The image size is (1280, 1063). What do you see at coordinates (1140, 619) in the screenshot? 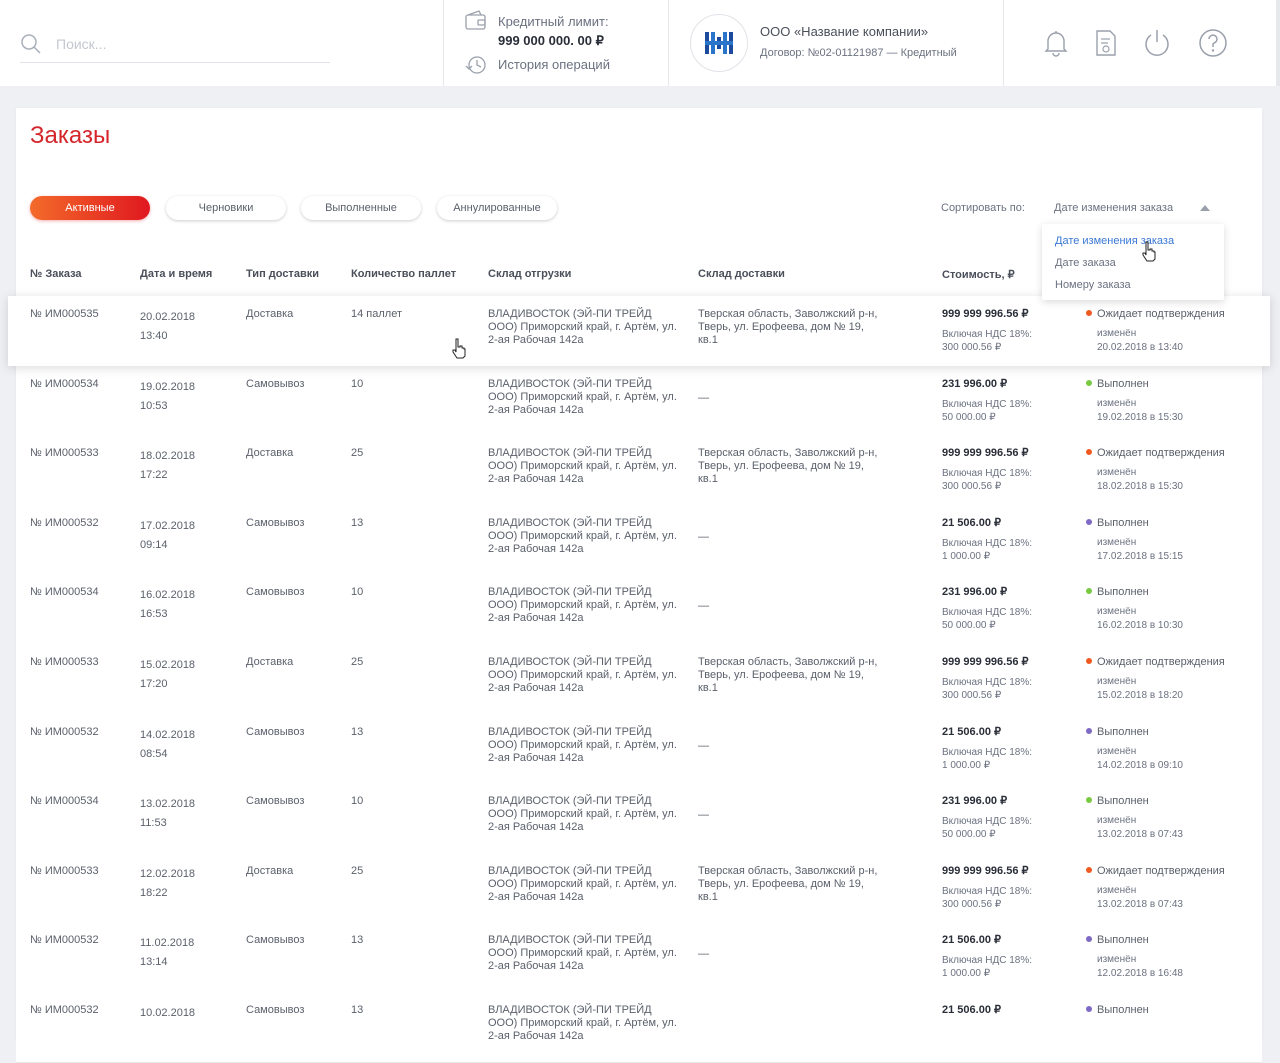
I see `status-changed: изменён 16.02.2018 в 10:30` at bounding box center [1140, 619].